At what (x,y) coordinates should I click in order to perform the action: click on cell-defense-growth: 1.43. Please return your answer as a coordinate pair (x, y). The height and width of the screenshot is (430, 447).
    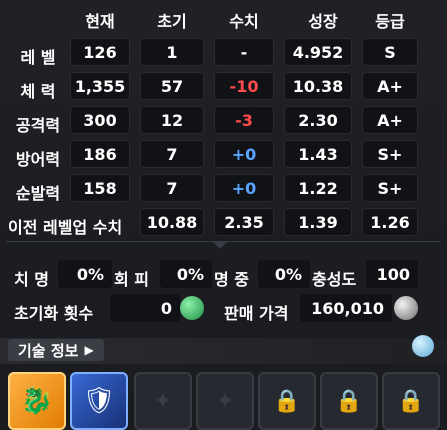
    Looking at the image, I should click on (318, 154).